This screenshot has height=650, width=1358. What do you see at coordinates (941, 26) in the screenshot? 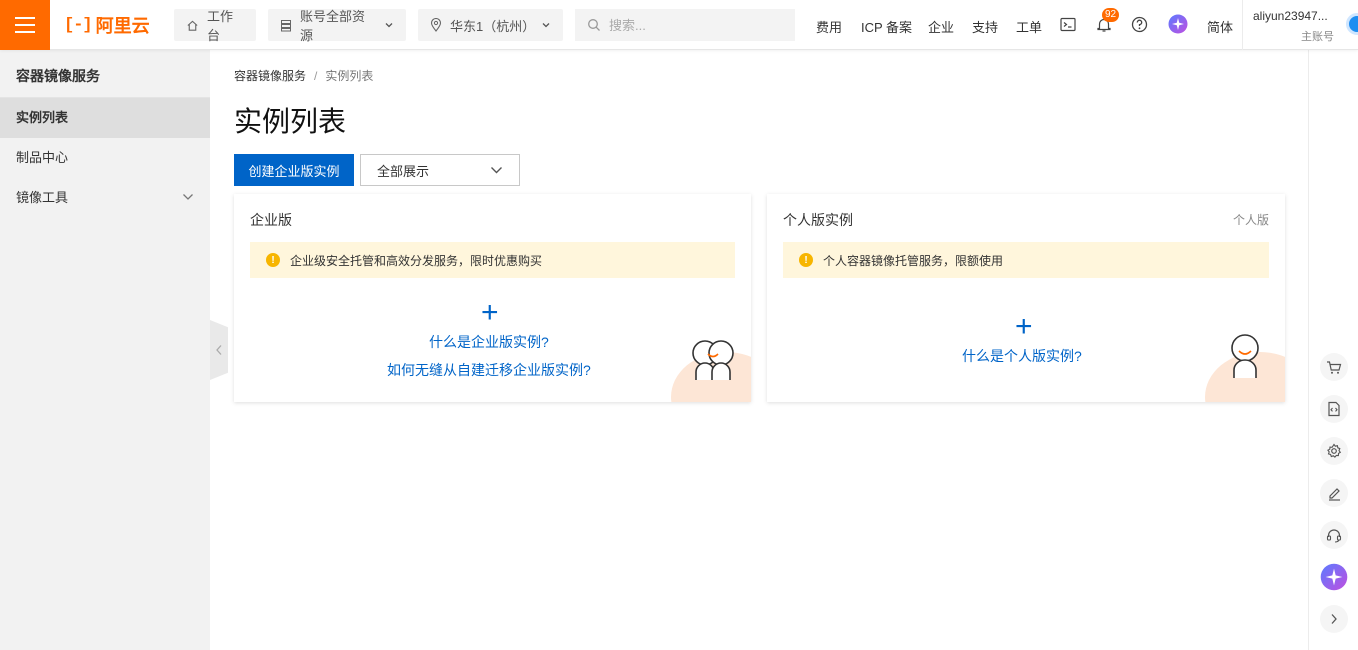
I see `nav-link-enterprise: 企业` at bounding box center [941, 26].